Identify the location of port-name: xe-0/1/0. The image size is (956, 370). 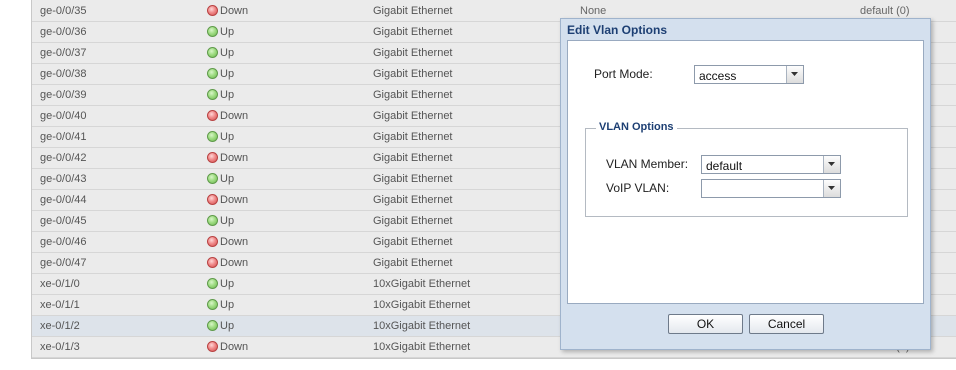
(60, 284).